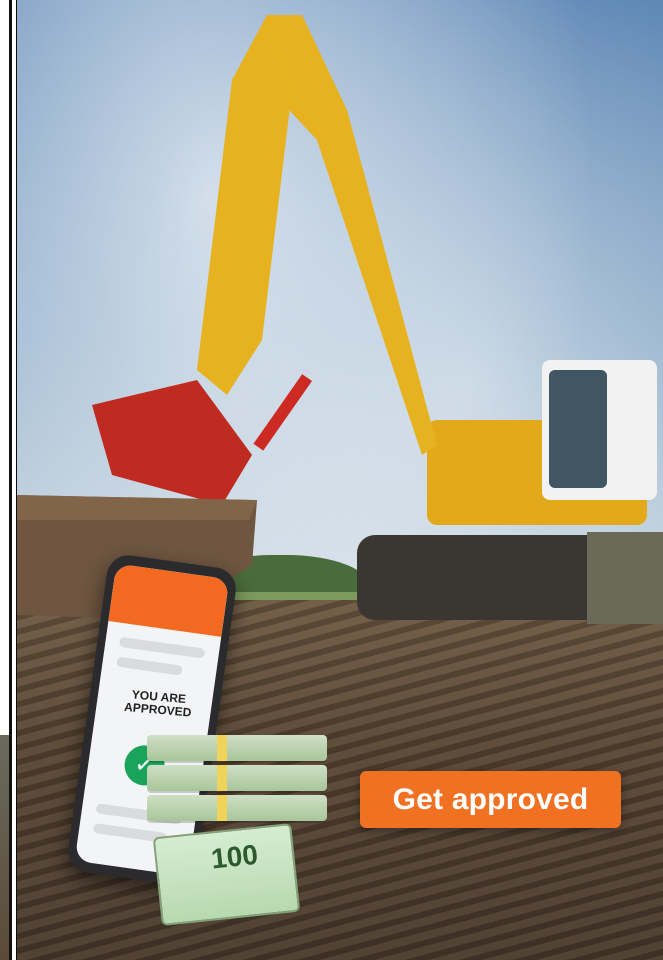 This screenshot has height=960, width=663. What do you see at coordinates (157, 703) in the screenshot?
I see `approval-message: YOU ARE APPROVED` at bounding box center [157, 703].